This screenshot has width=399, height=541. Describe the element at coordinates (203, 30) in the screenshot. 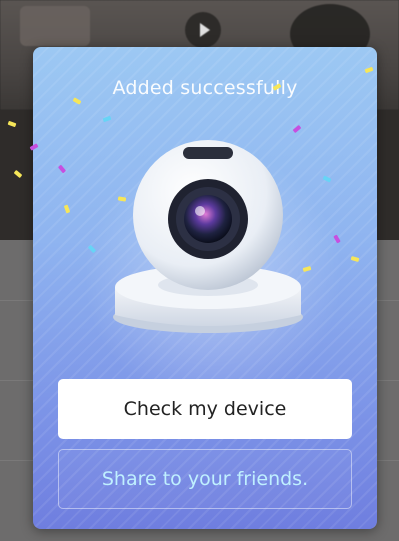

I see `play-icon` at that location.